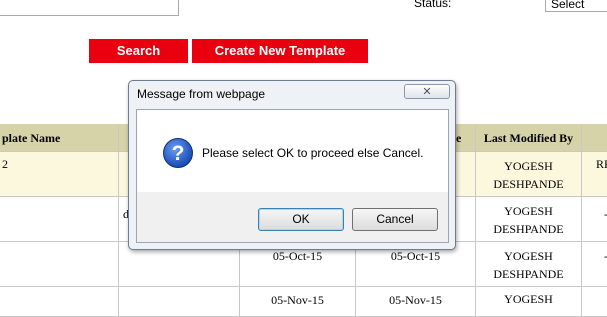 The height and width of the screenshot is (317, 607). I want to click on header-template-name: plate Name, so click(59, 138).